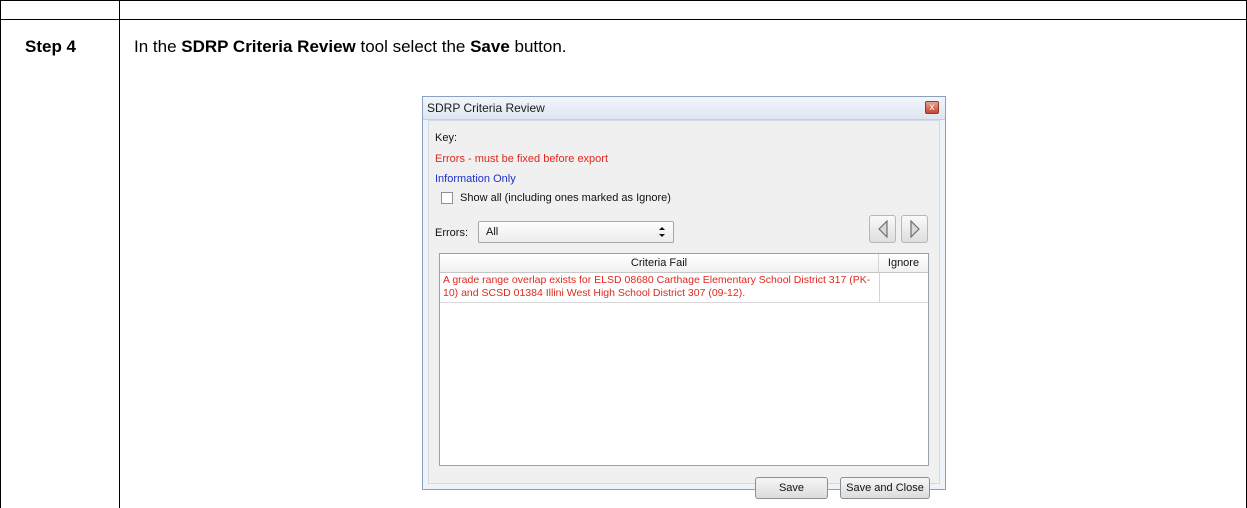 The image size is (1247, 508). Describe the element at coordinates (659, 263) in the screenshot. I see `column-header-criteria-fail: Criteria Fail` at that location.